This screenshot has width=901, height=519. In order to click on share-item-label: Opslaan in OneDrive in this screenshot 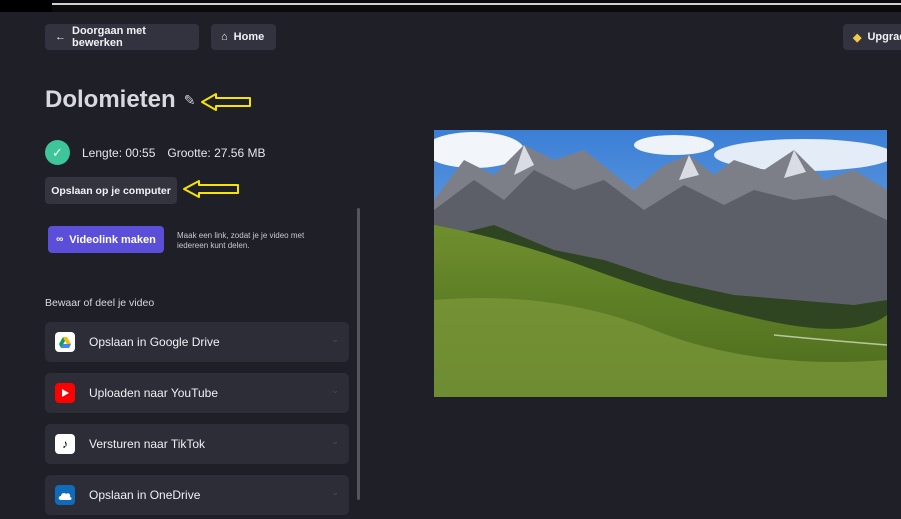, I will do `click(145, 495)`.